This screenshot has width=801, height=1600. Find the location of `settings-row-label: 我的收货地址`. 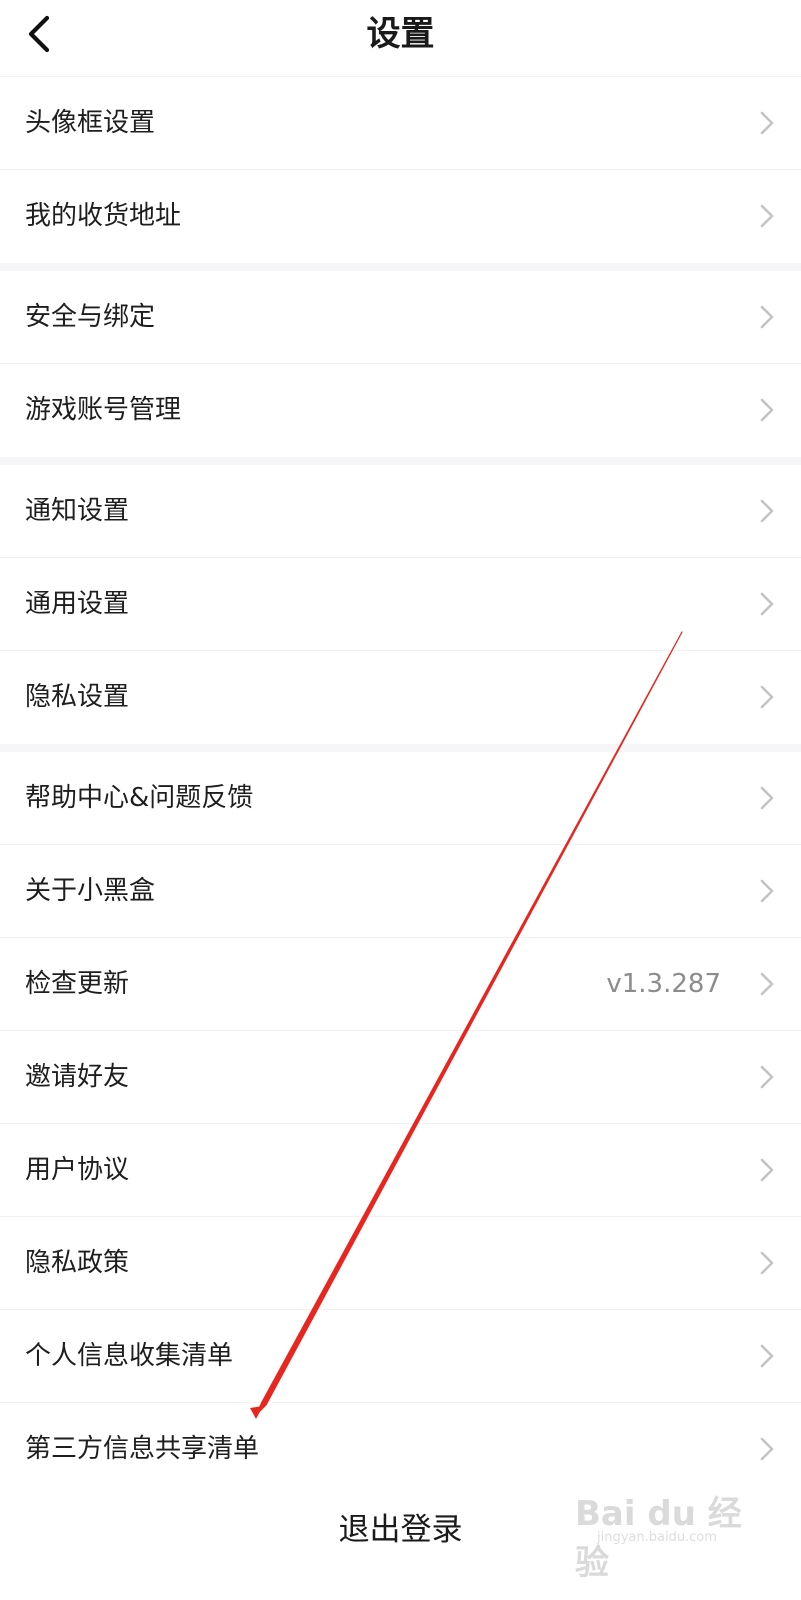

settings-row-label: 我的收货地址 is located at coordinates (103, 216).